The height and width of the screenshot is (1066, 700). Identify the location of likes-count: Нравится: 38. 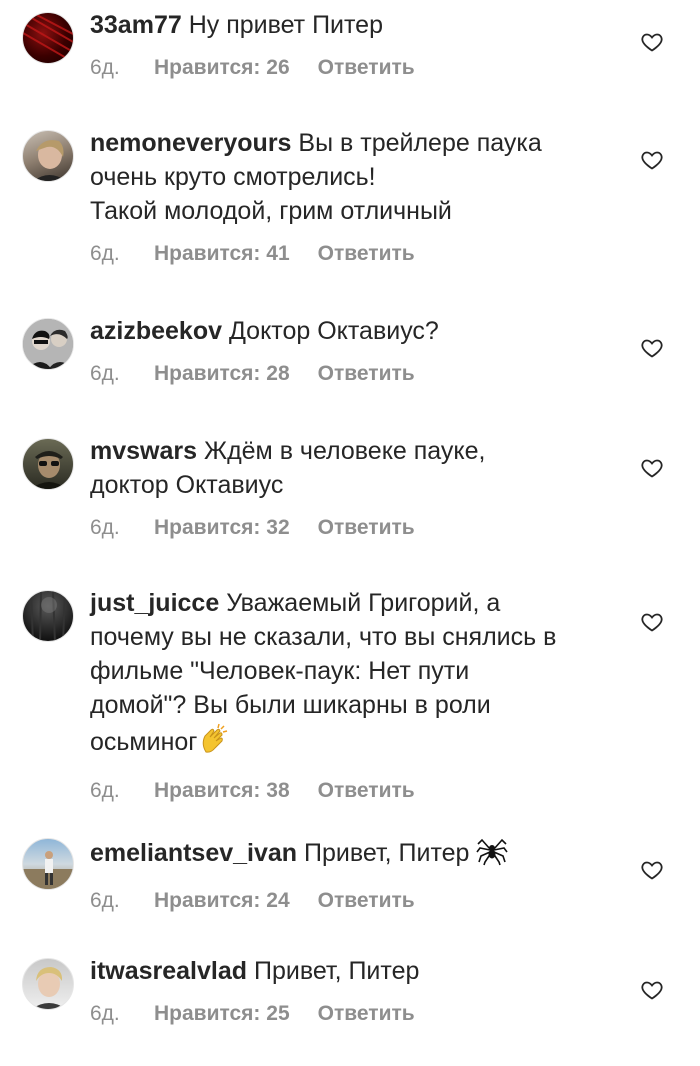
(222, 791).